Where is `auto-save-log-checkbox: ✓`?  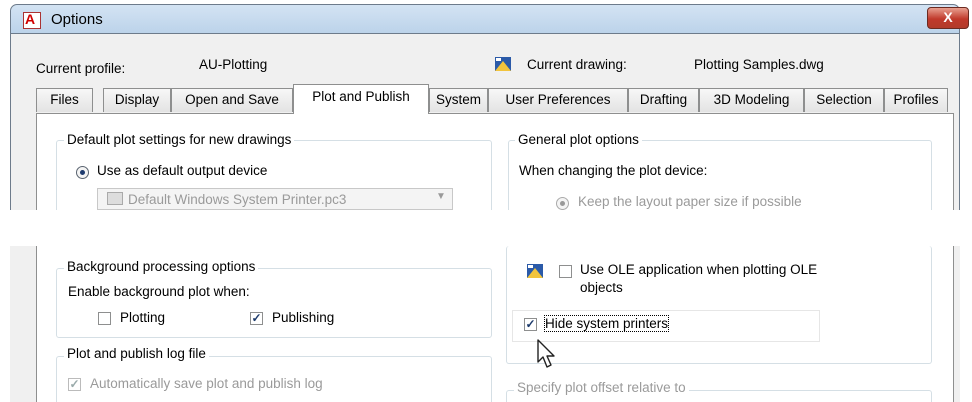 auto-save-log-checkbox: ✓ is located at coordinates (74, 384).